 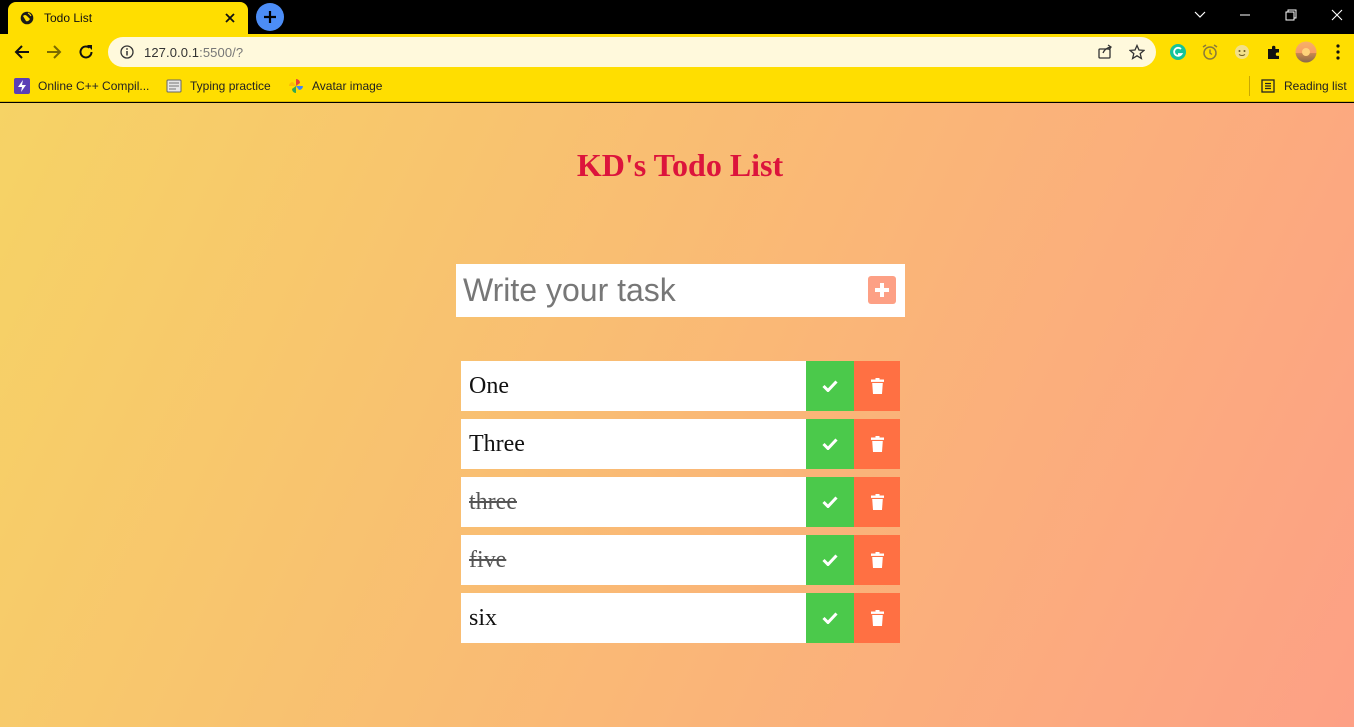 I want to click on todo-item: six, so click(x=680, y=618).